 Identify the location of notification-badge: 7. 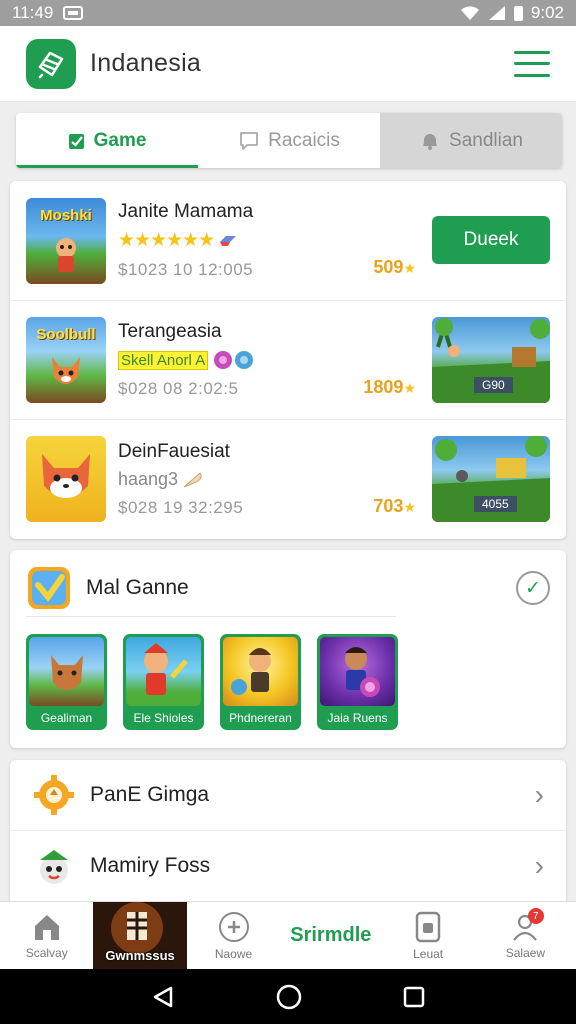
(535, 916).